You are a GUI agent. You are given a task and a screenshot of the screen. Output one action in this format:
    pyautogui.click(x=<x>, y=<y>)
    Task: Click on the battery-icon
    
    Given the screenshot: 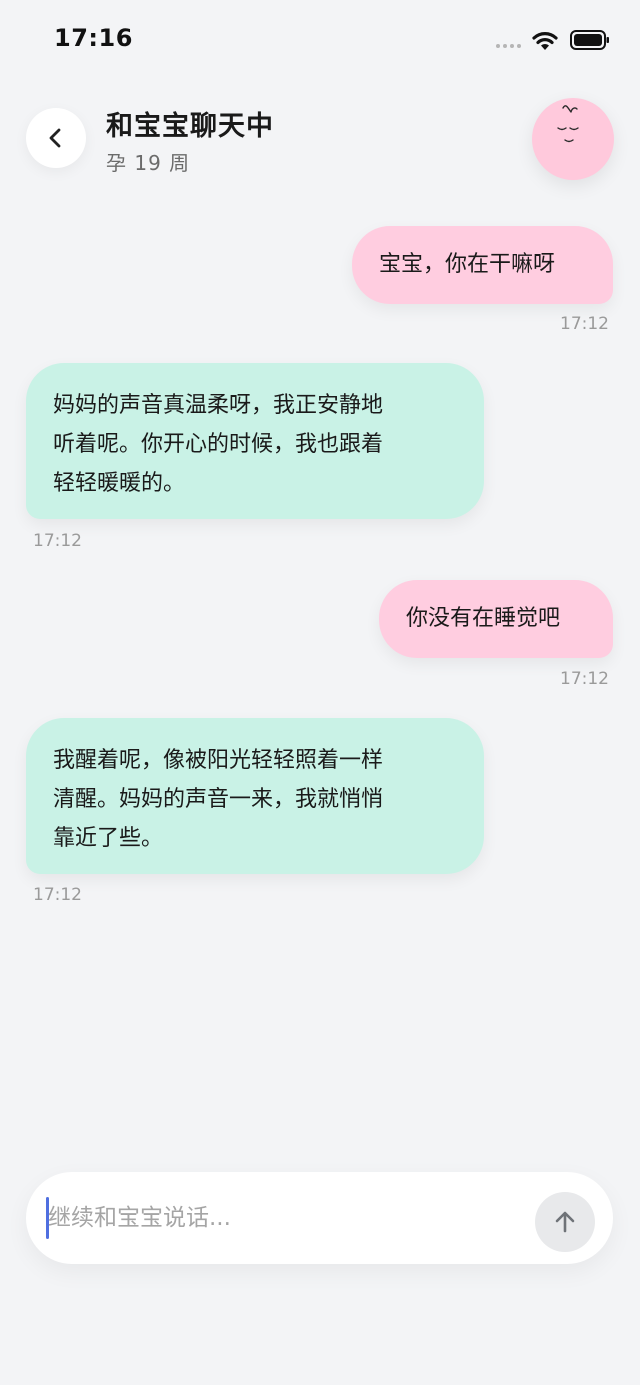 What is the action you would take?
    pyautogui.click(x=589, y=40)
    